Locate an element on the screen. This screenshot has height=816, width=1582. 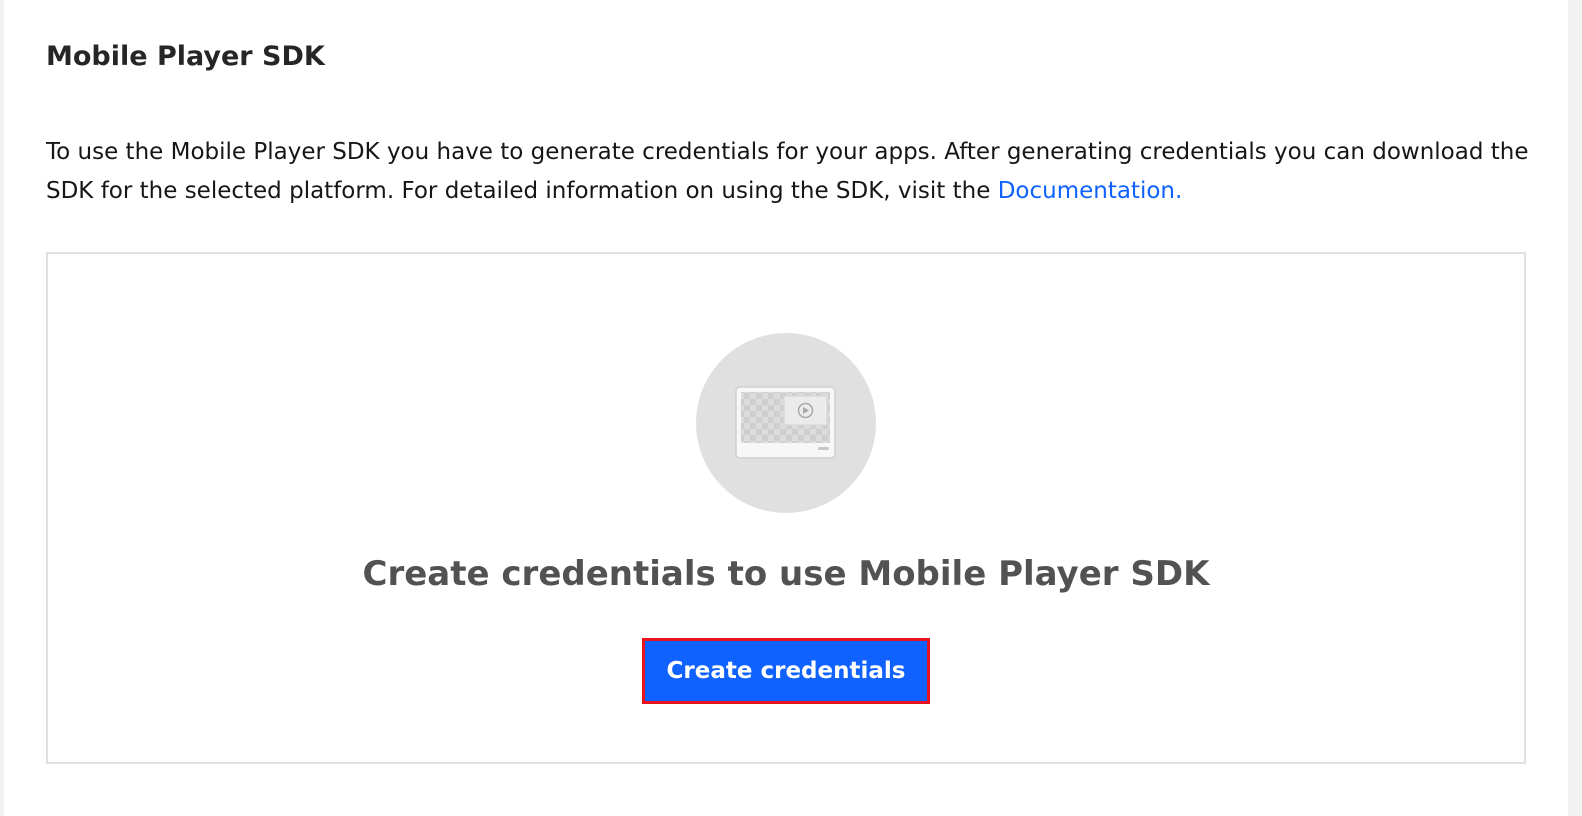
page-title: Mobile Player SDK is located at coordinates (185, 56).